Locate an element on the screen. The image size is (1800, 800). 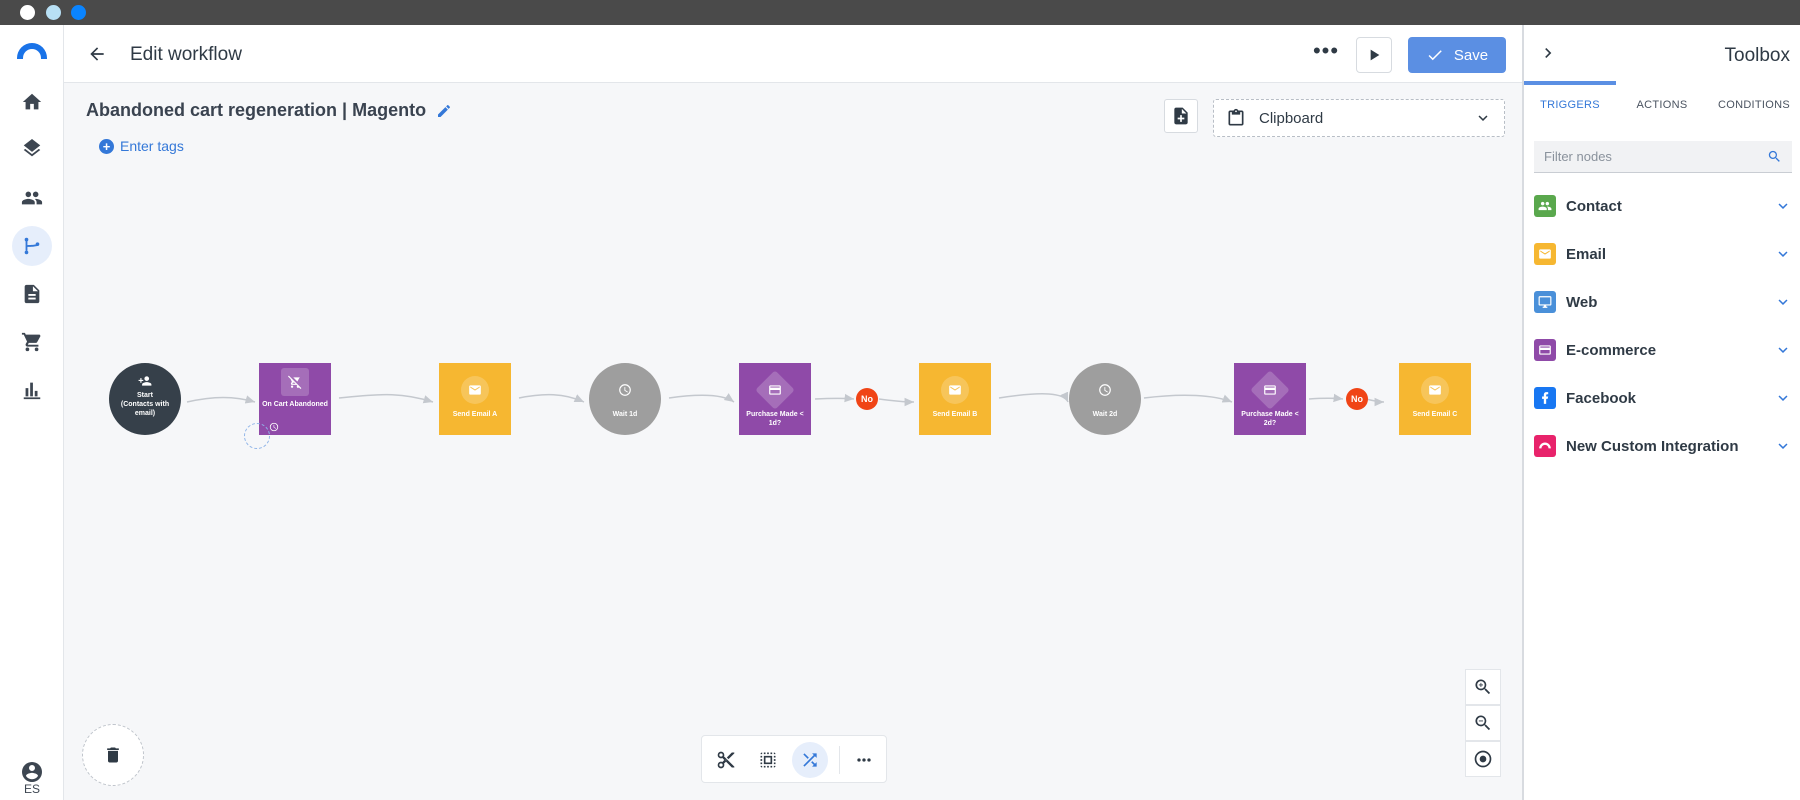
filter-nodes-input is located at coordinates (1644, 156).